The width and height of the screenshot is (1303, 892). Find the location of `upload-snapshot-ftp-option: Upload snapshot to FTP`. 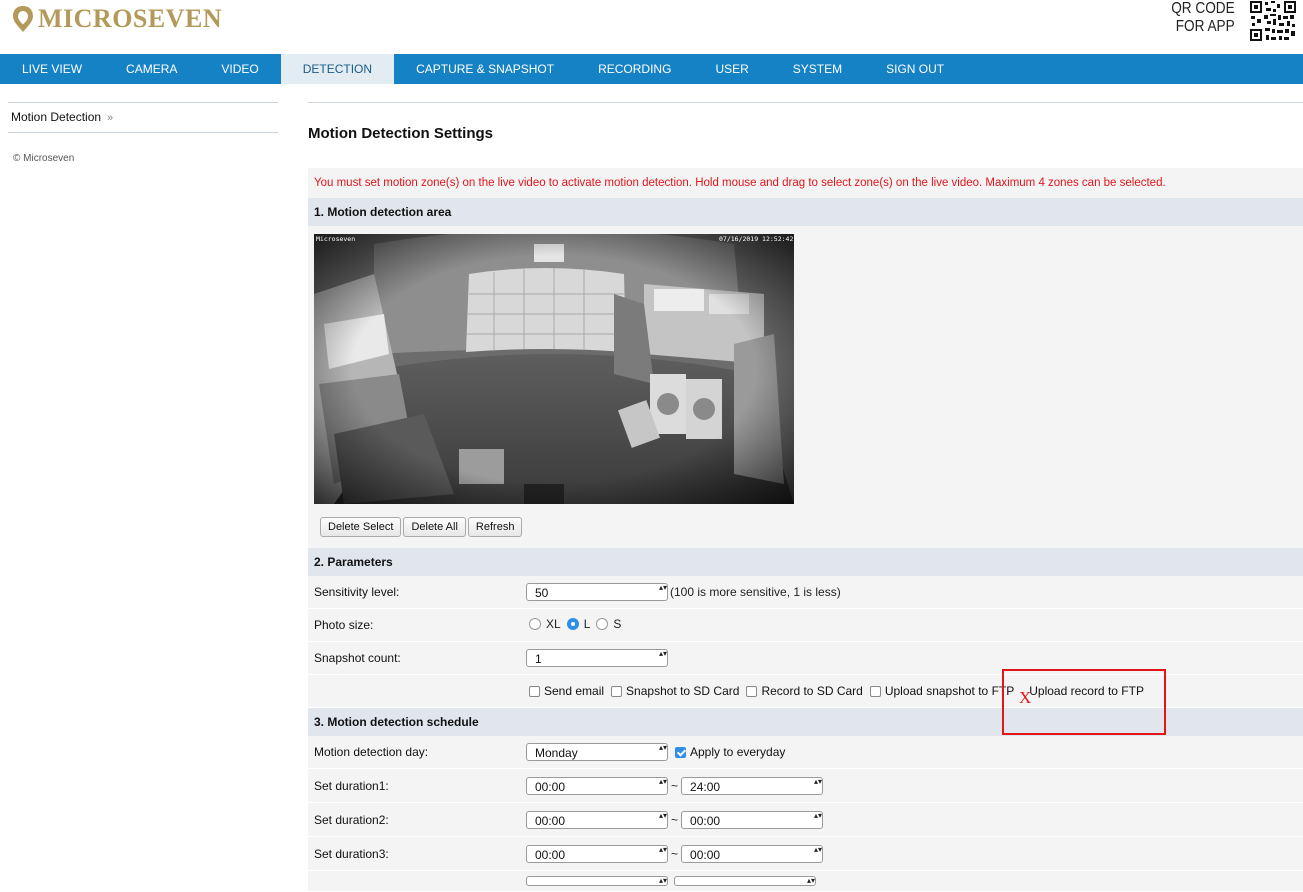

upload-snapshot-ftp-option: Upload snapshot to FTP is located at coordinates (942, 691).